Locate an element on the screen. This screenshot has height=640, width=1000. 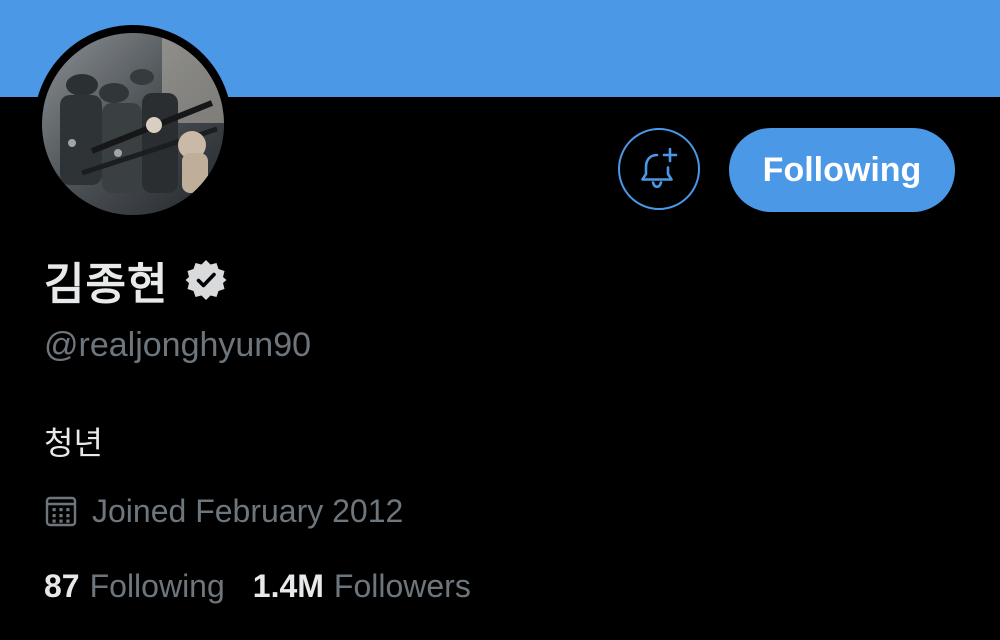
display-name: 김종현 is located at coordinates (106, 284).